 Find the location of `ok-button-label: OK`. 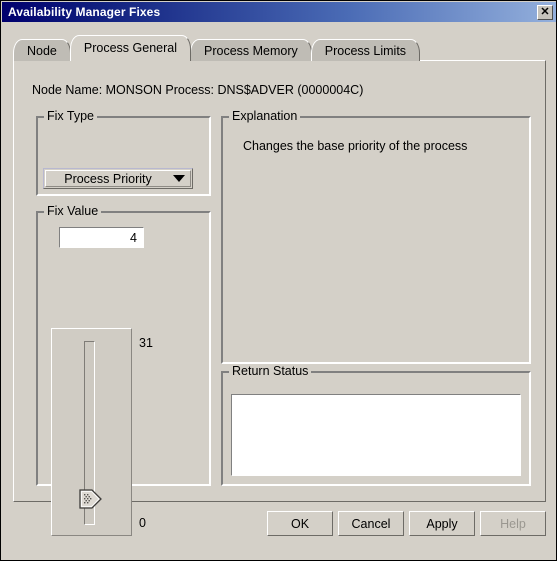

ok-button-label: OK is located at coordinates (300, 523).